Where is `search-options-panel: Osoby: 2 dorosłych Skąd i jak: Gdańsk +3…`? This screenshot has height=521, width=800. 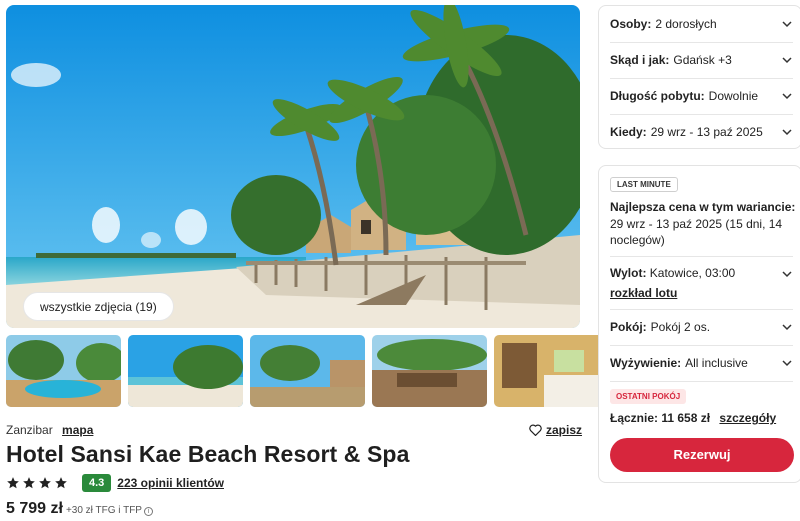 search-options-panel: Osoby: 2 dorosłych Skąd i jak: Gdańsk +3… is located at coordinates (699, 77).